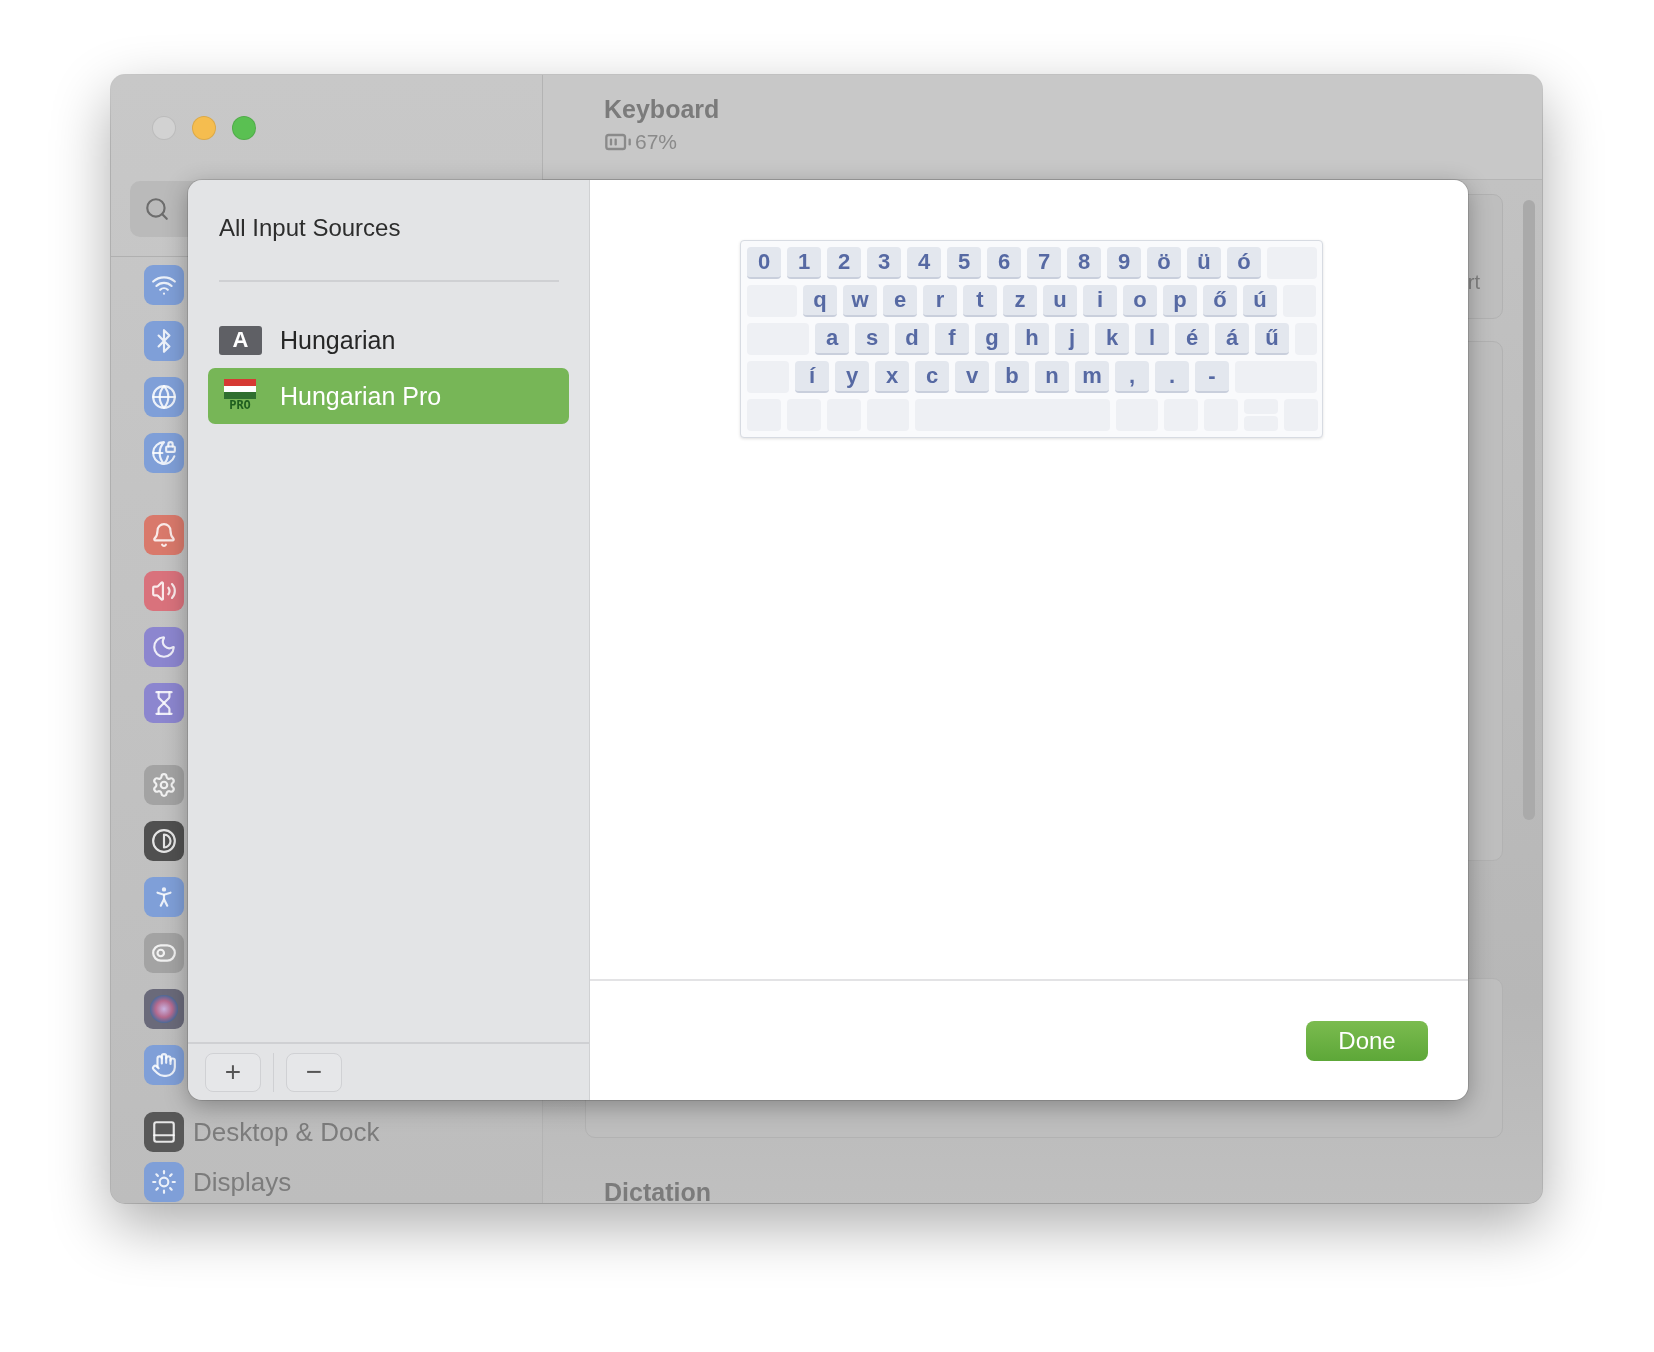 The height and width of the screenshot is (1352, 1654). Describe the element at coordinates (820, 301) in the screenshot. I see `keyboard-key: q` at that location.